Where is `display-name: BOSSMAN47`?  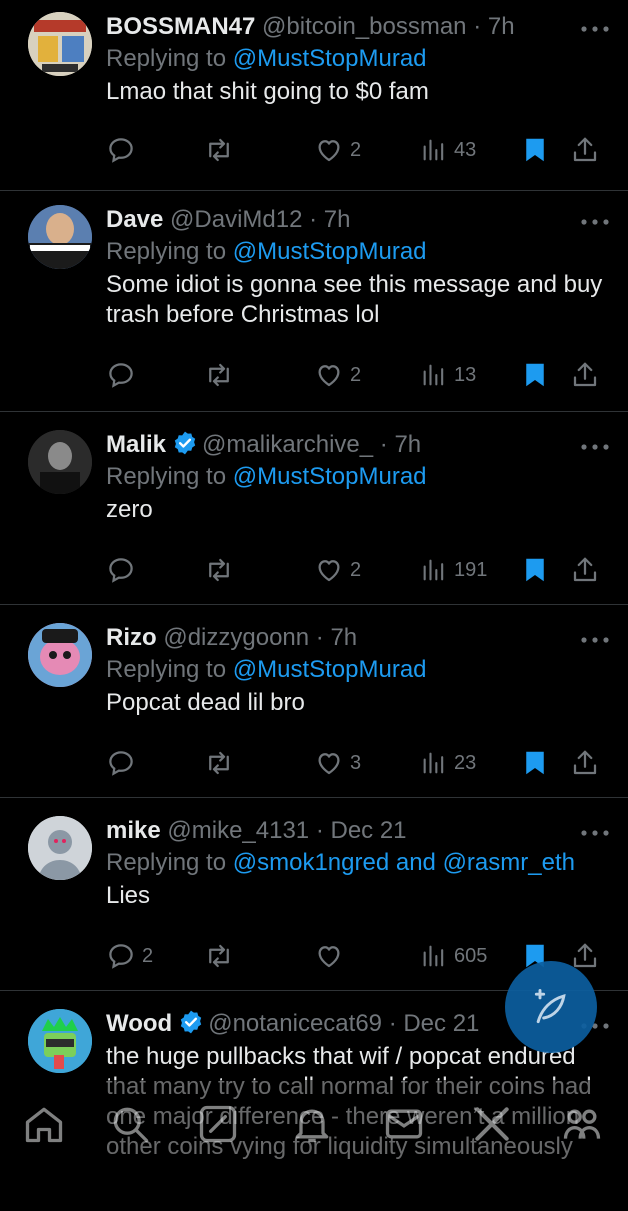 display-name: BOSSMAN47 is located at coordinates (180, 26).